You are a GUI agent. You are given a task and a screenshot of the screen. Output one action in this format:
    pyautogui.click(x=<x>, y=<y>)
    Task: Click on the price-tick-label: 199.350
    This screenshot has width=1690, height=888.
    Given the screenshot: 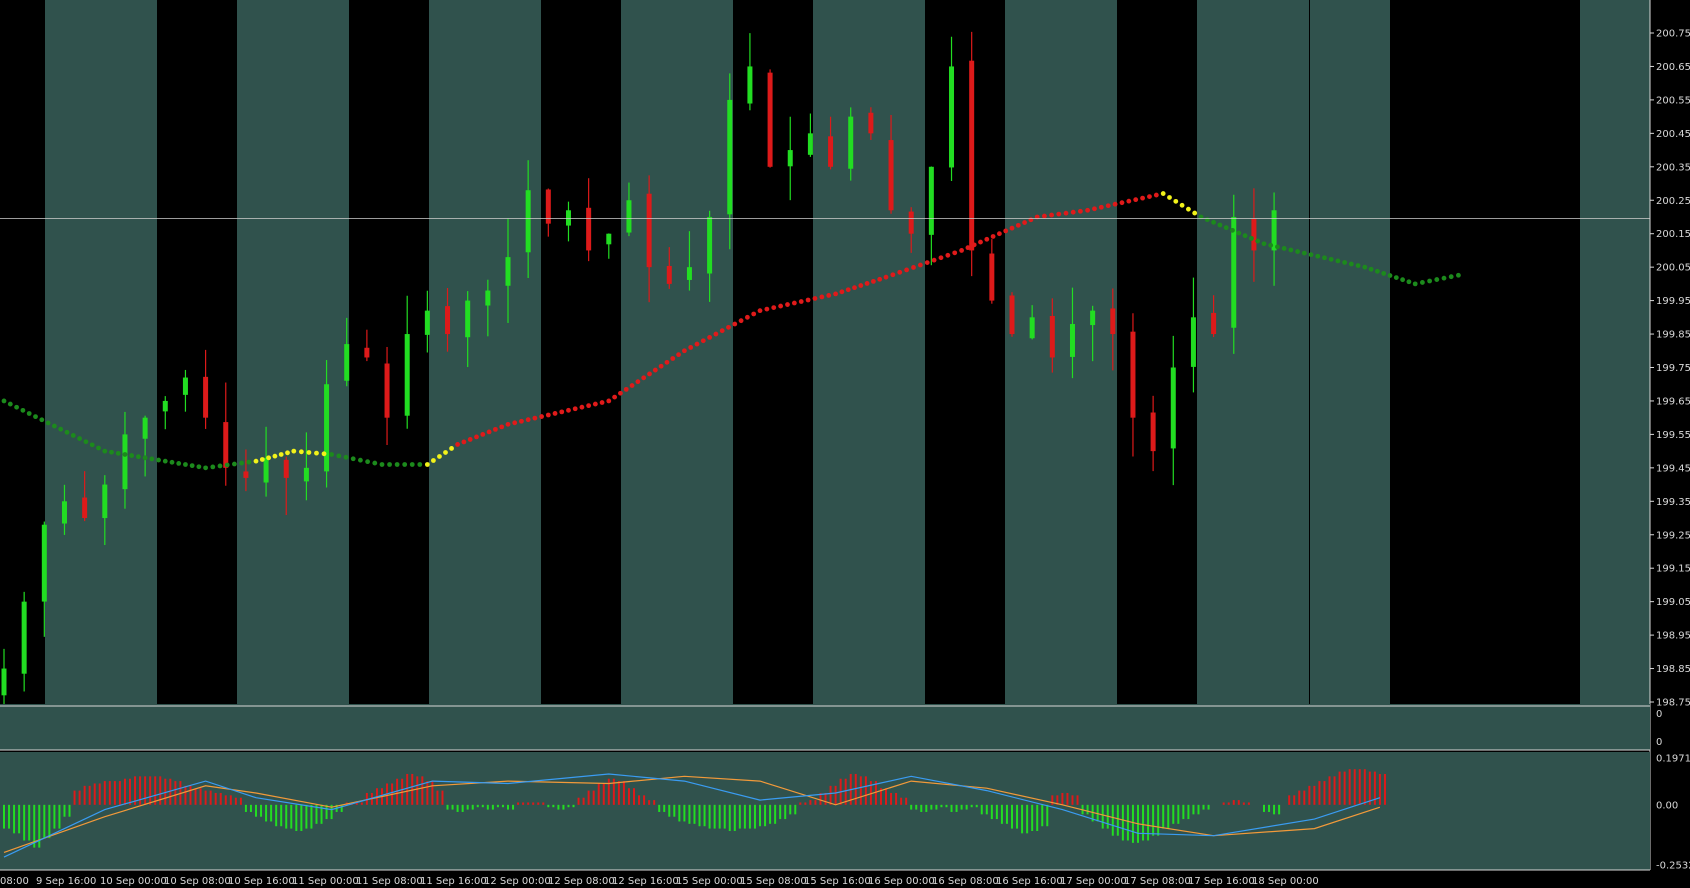 What is the action you would take?
    pyautogui.click(x=1673, y=502)
    